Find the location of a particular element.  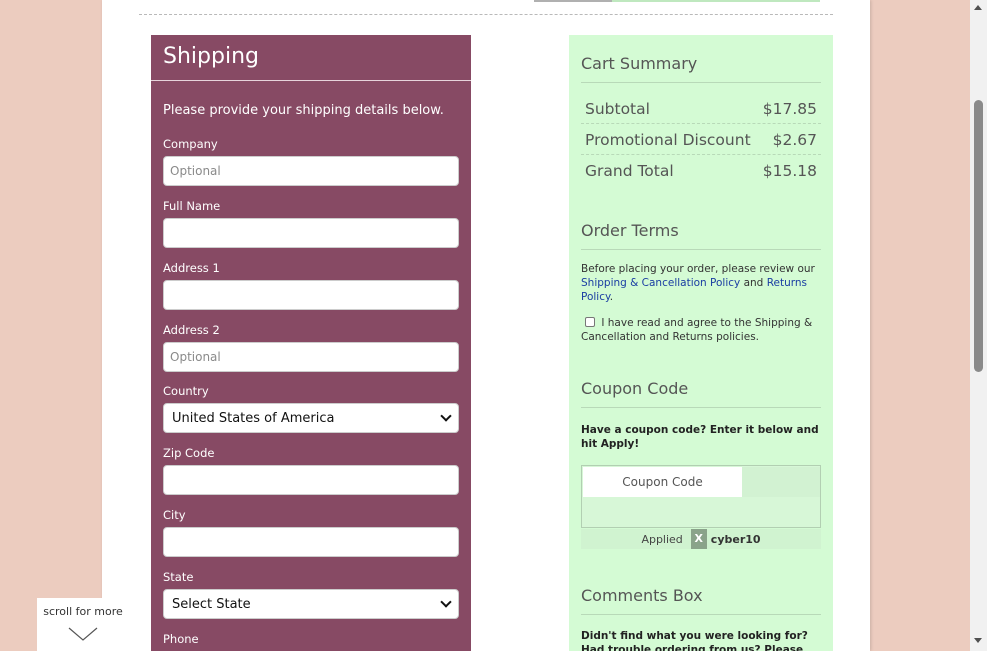

comments-rule is located at coordinates (701, 614).